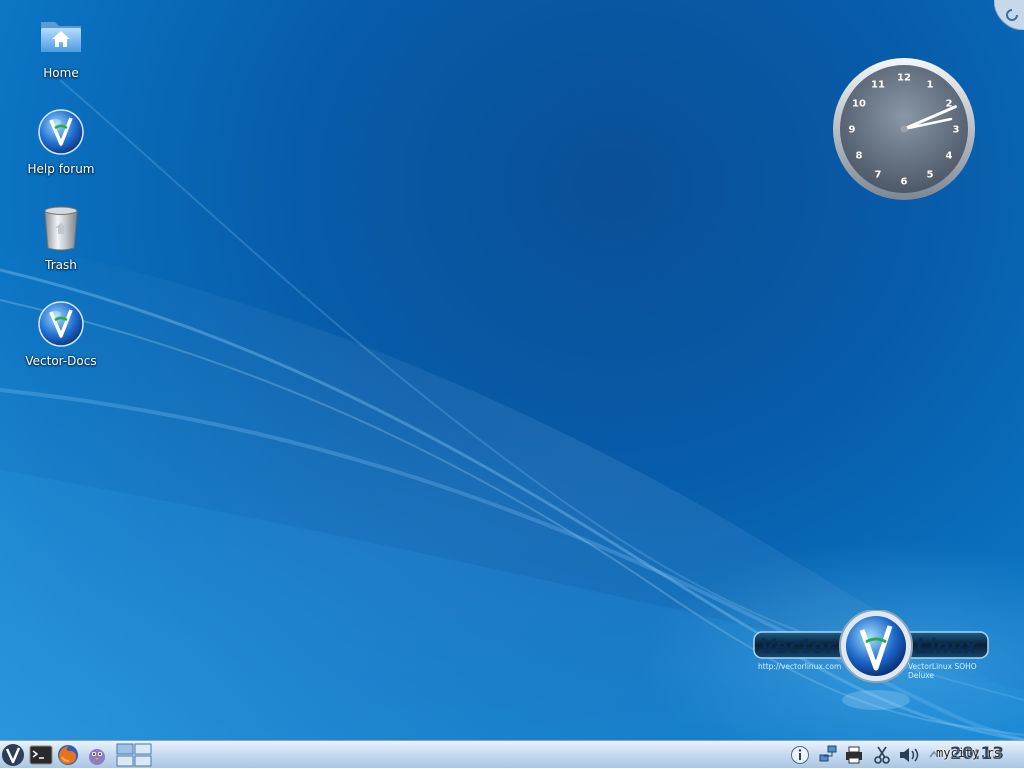 This screenshot has width=1024, height=769. I want to click on clock-numeral: 5, so click(930, 175).